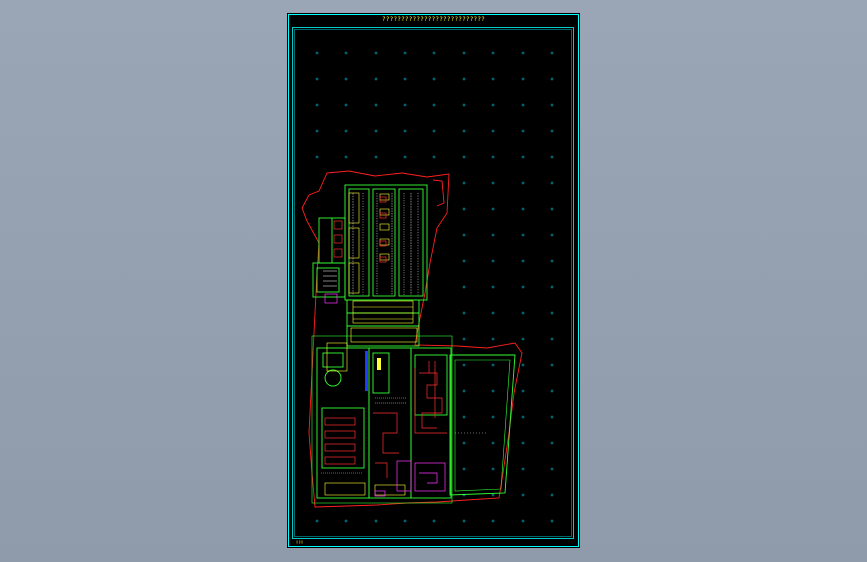 The image size is (867, 562). Describe the element at coordinates (371, 244) in the screenshot. I see `room-labels` at that location.